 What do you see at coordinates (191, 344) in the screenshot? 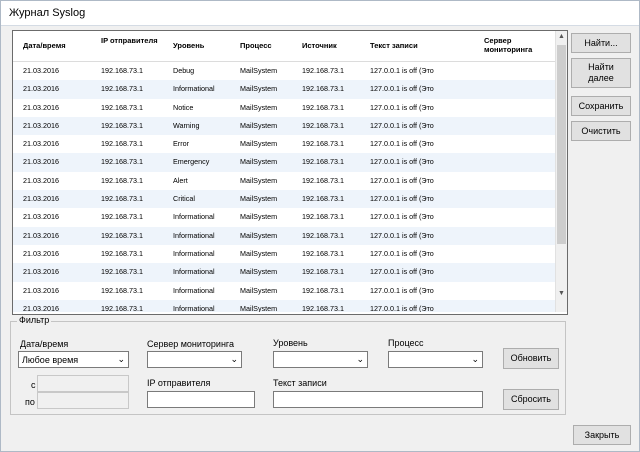
I see `monitoring-server-label: Сервер мониторинга` at bounding box center [191, 344].